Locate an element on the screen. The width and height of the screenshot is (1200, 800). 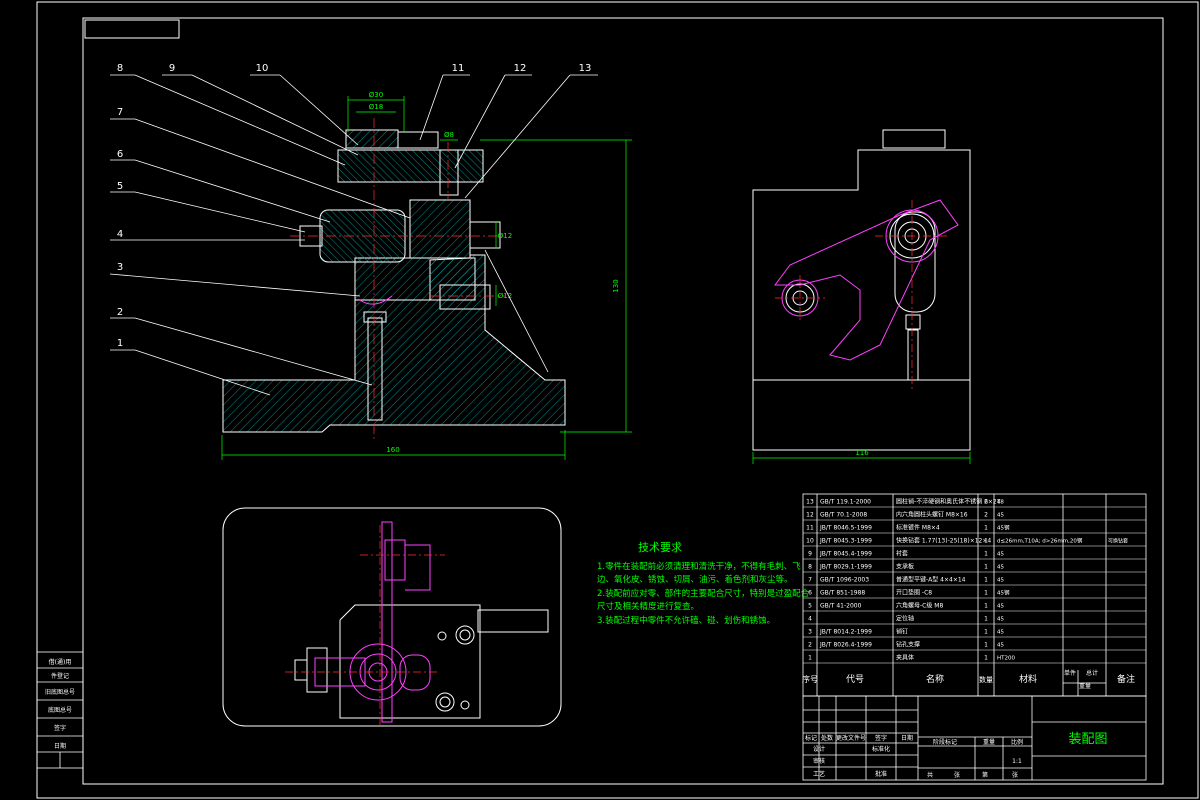
top-workpiece is located at coordinates (372, 622).